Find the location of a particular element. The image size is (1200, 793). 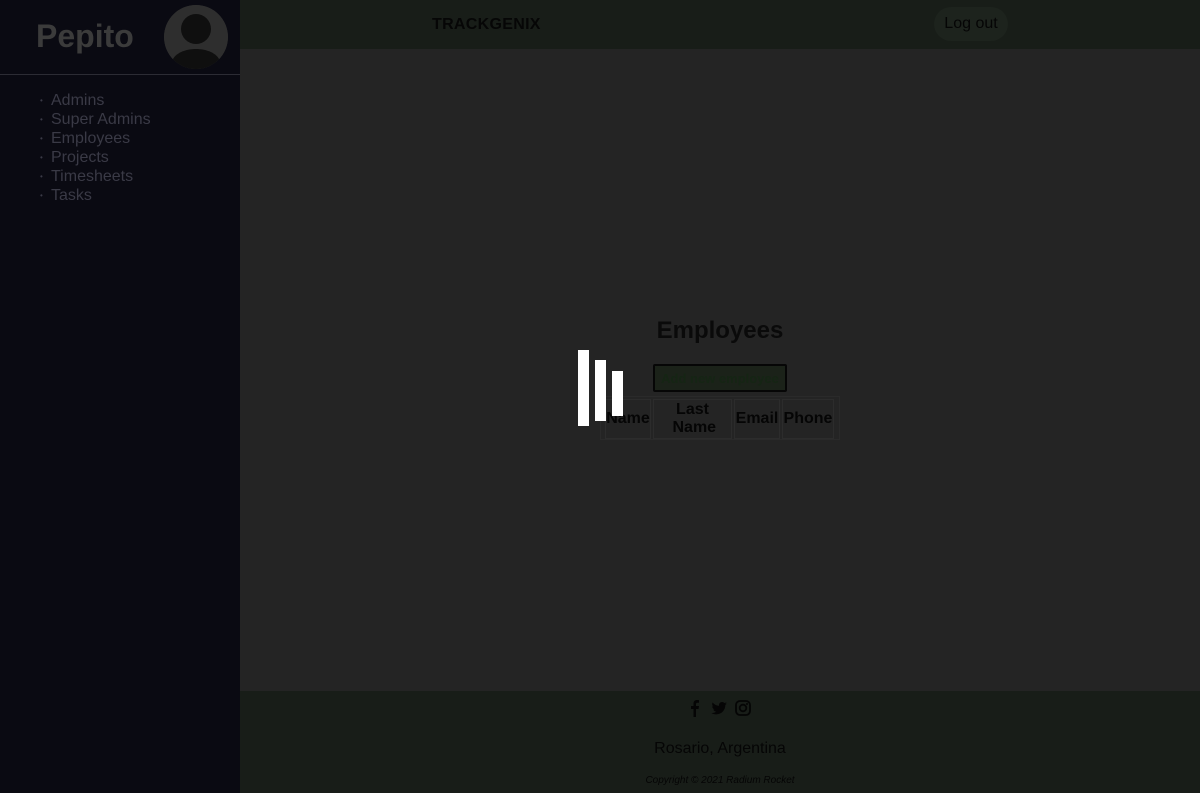

sidebar-item-employees: • Employees is located at coordinates (95, 138).